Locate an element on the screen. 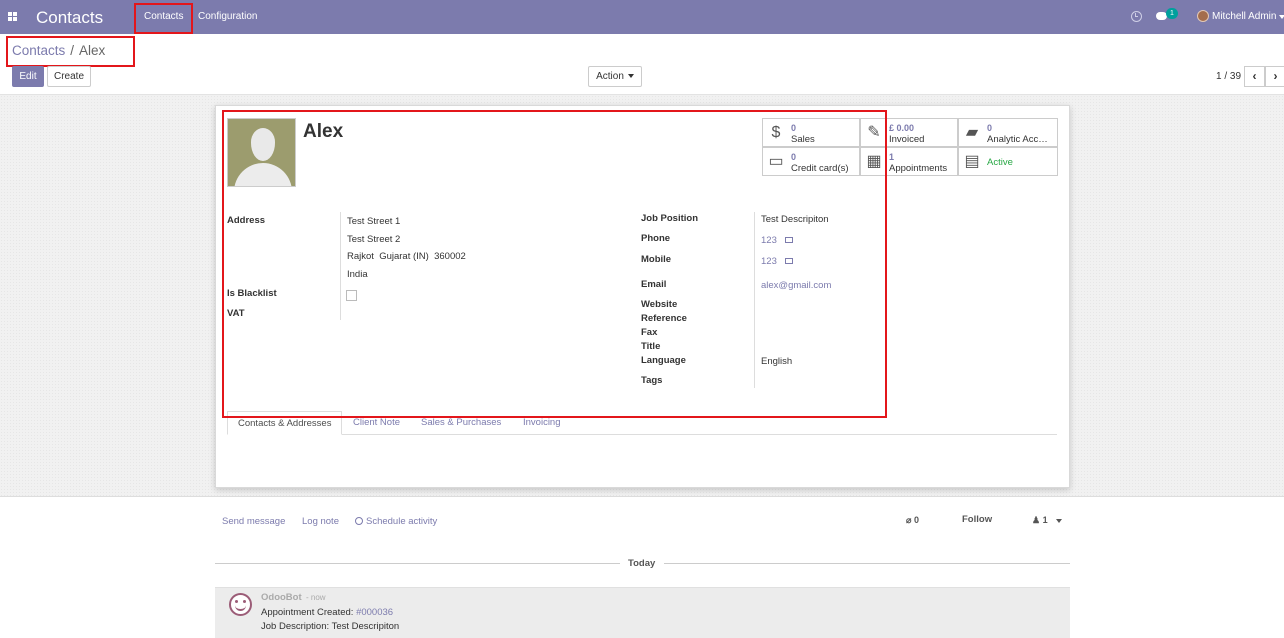 This screenshot has height=638, width=1284. follow-button: Follow is located at coordinates (977, 519).